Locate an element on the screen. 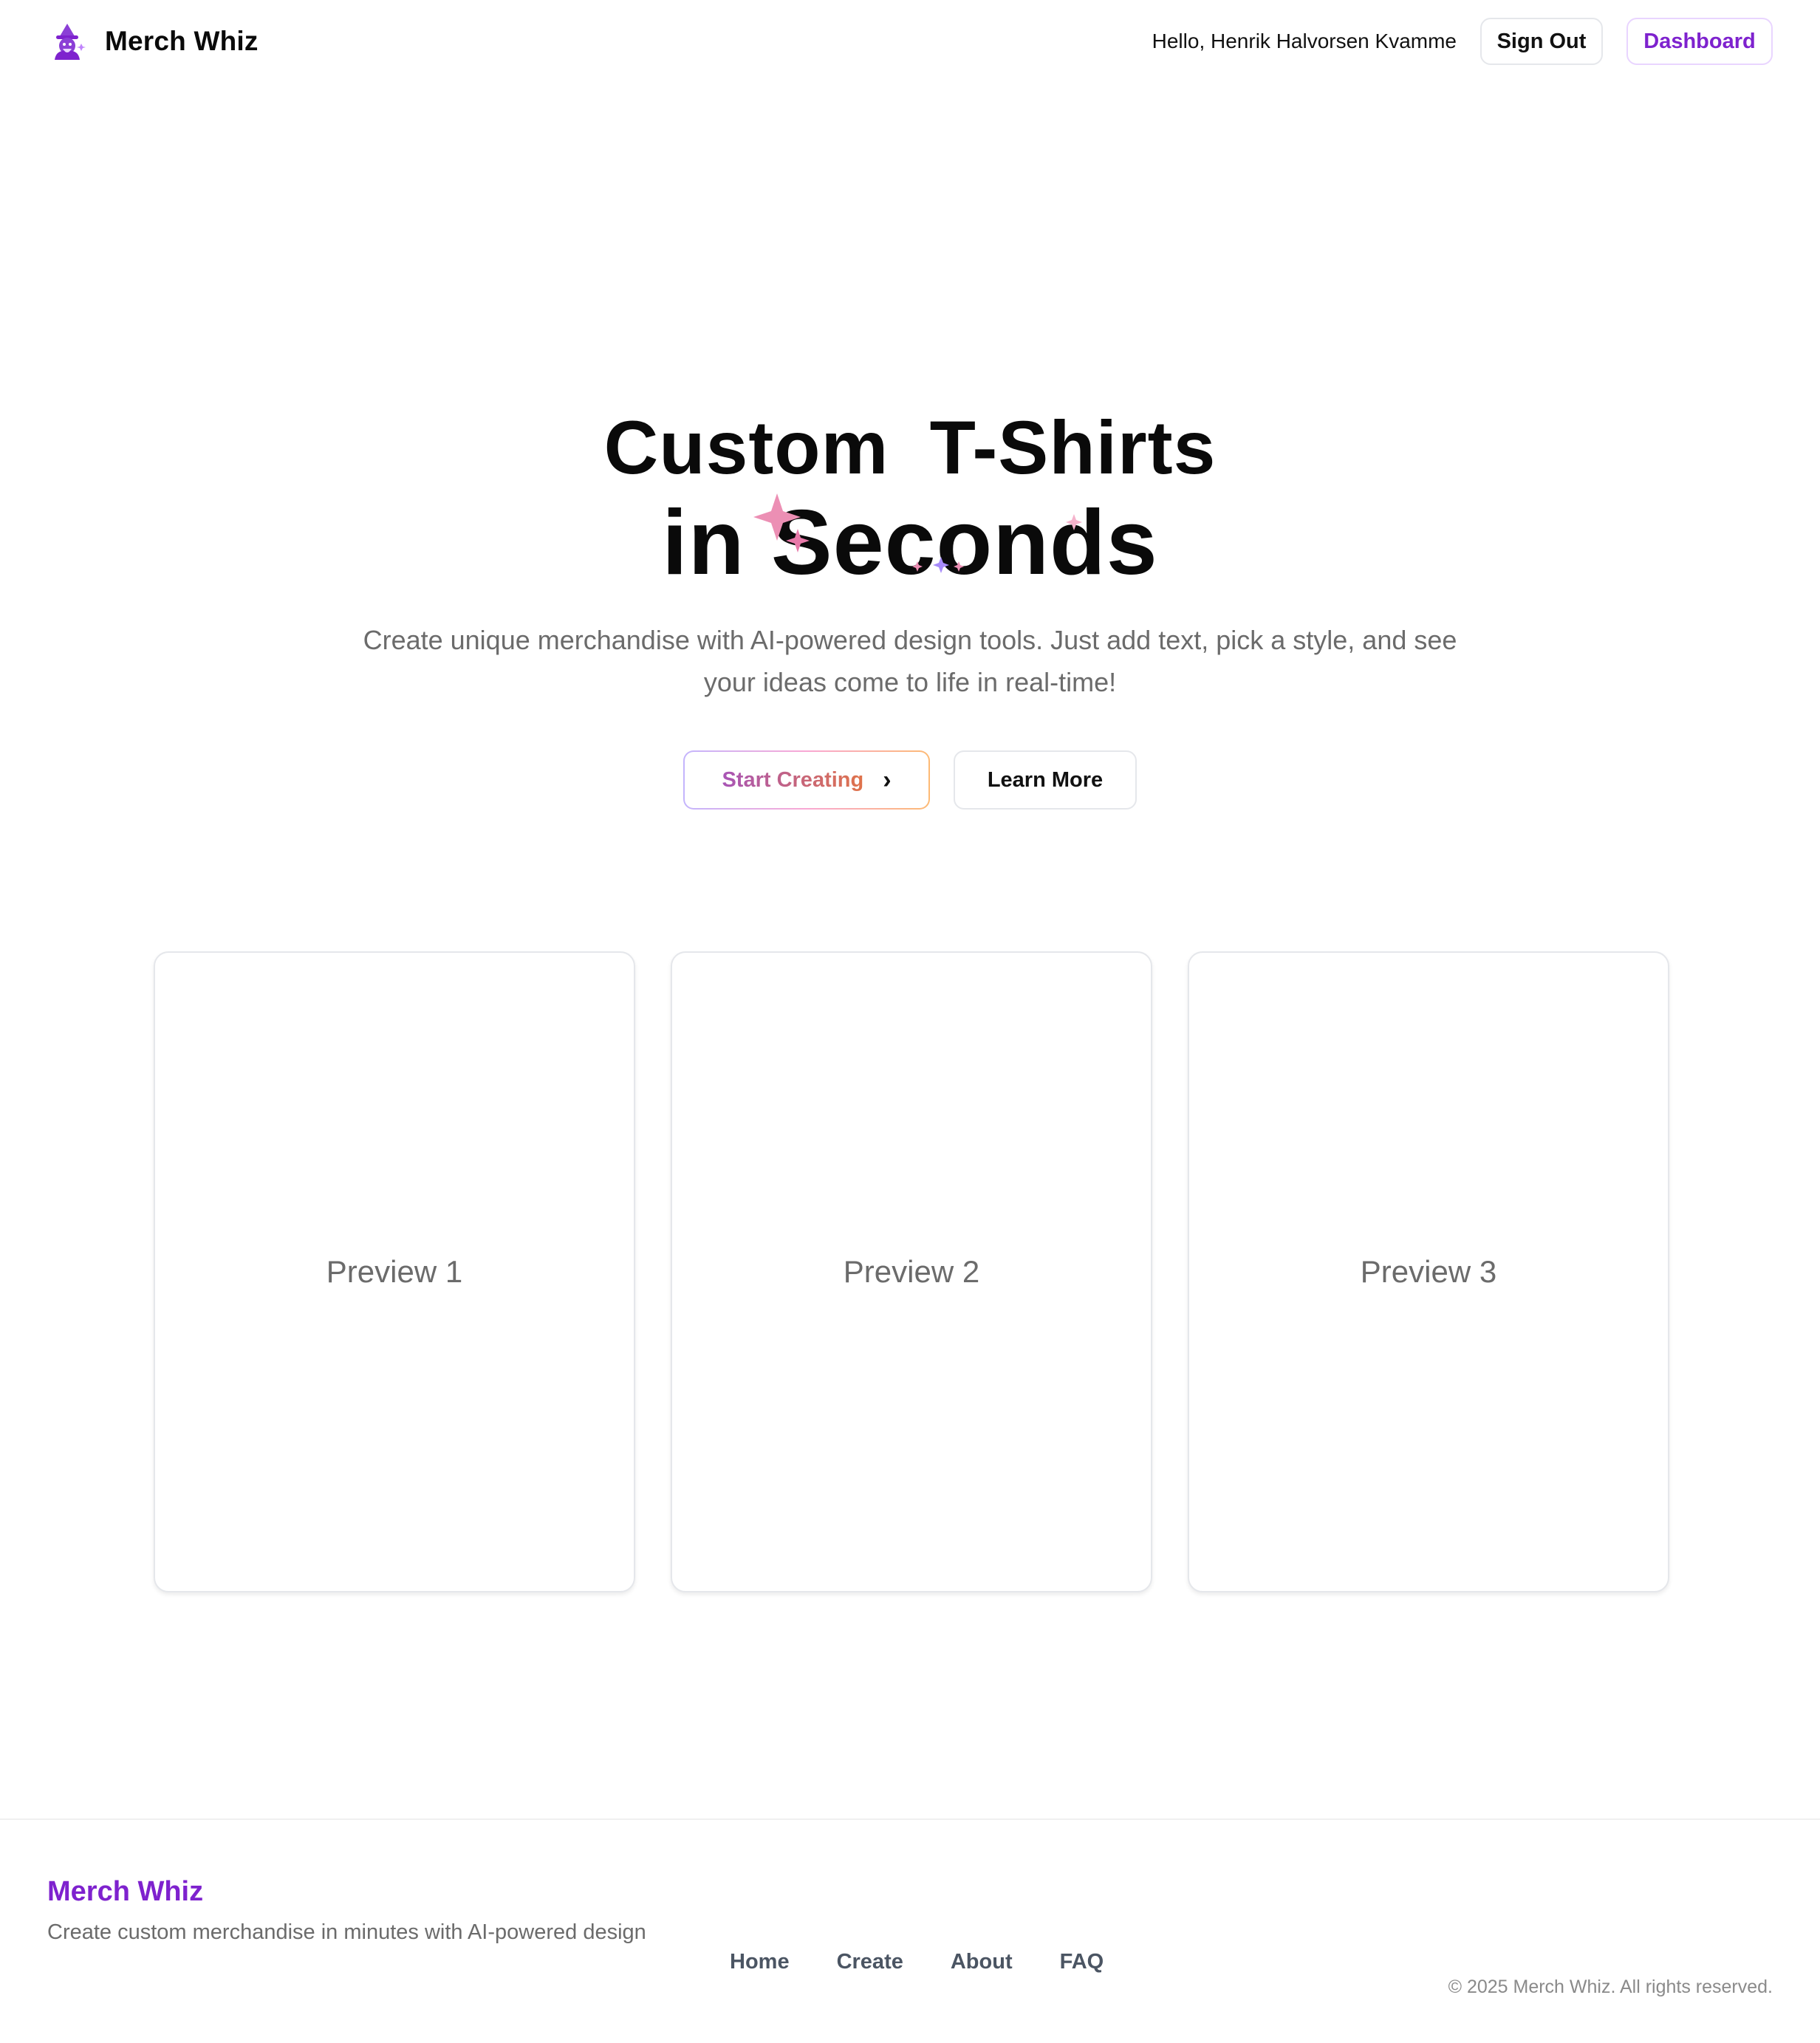 This screenshot has width=1820, height=2043. preview-card-3: Preview 3 is located at coordinates (1429, 1271).